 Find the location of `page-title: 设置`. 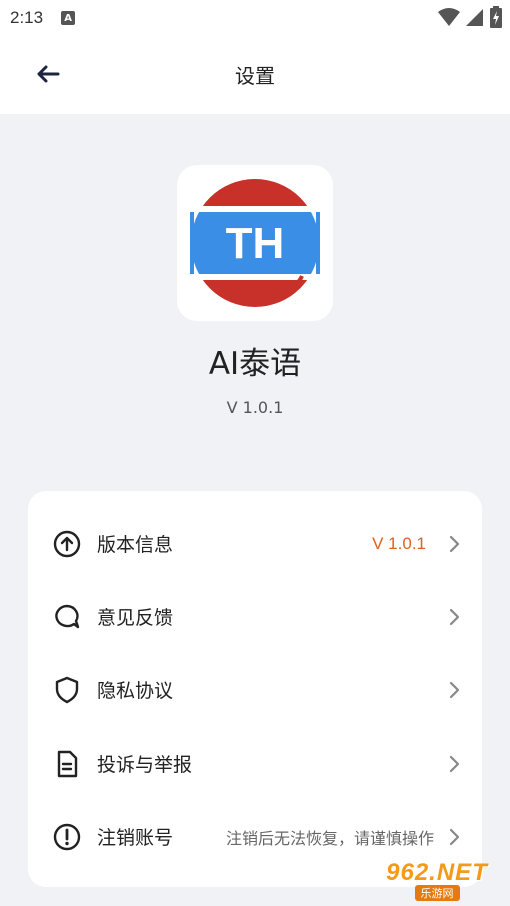

page-title: 设置 is located at coordinates (255, 76).